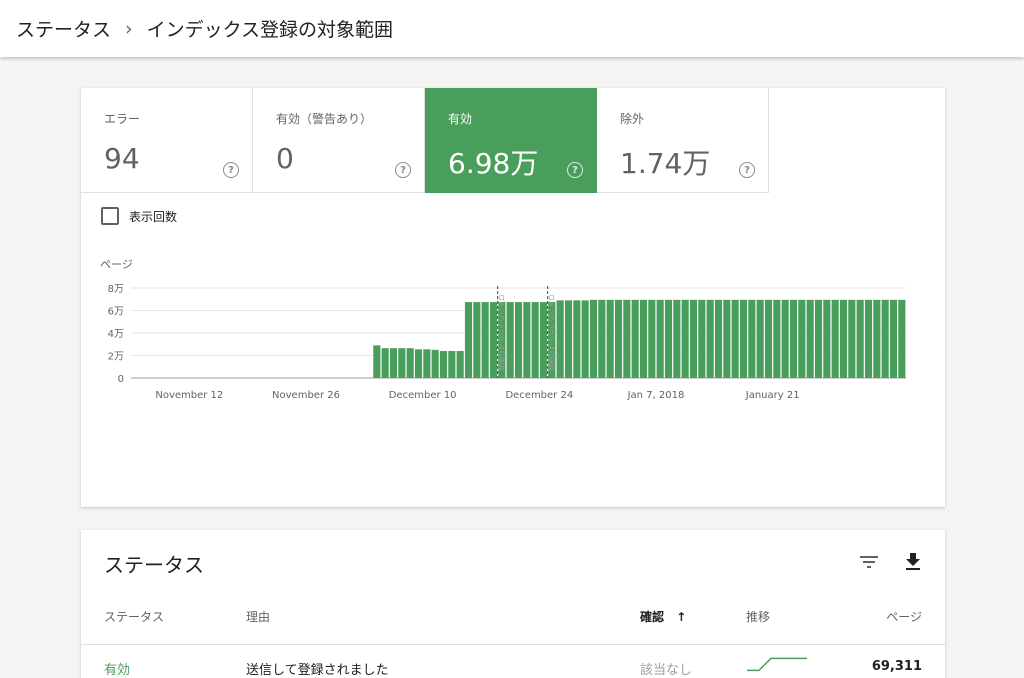 The height and width of the screenshot is (678, 1024). Describe the element at coordinates (153, 216) in the screenshot. I see `impressions-label: 表示回数` at that location.